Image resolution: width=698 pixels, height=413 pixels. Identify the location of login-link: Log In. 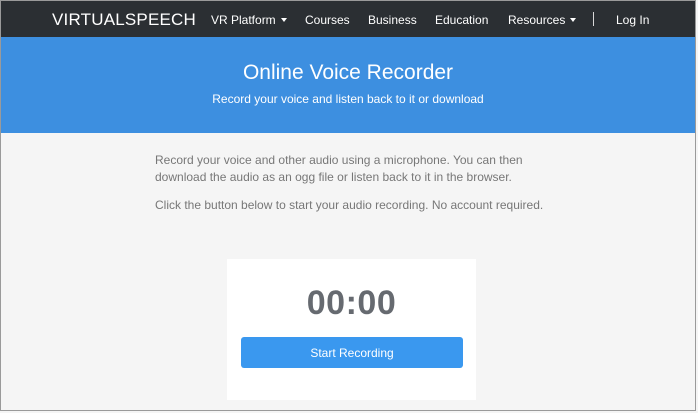
(632, 20).